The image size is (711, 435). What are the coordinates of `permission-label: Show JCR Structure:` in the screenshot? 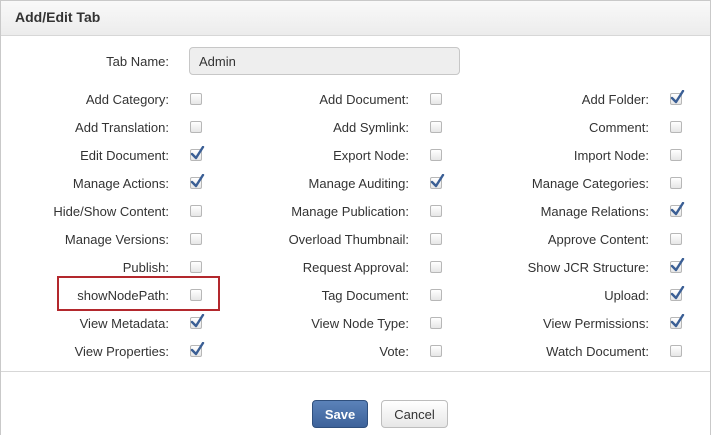 It's located at (588, 267).